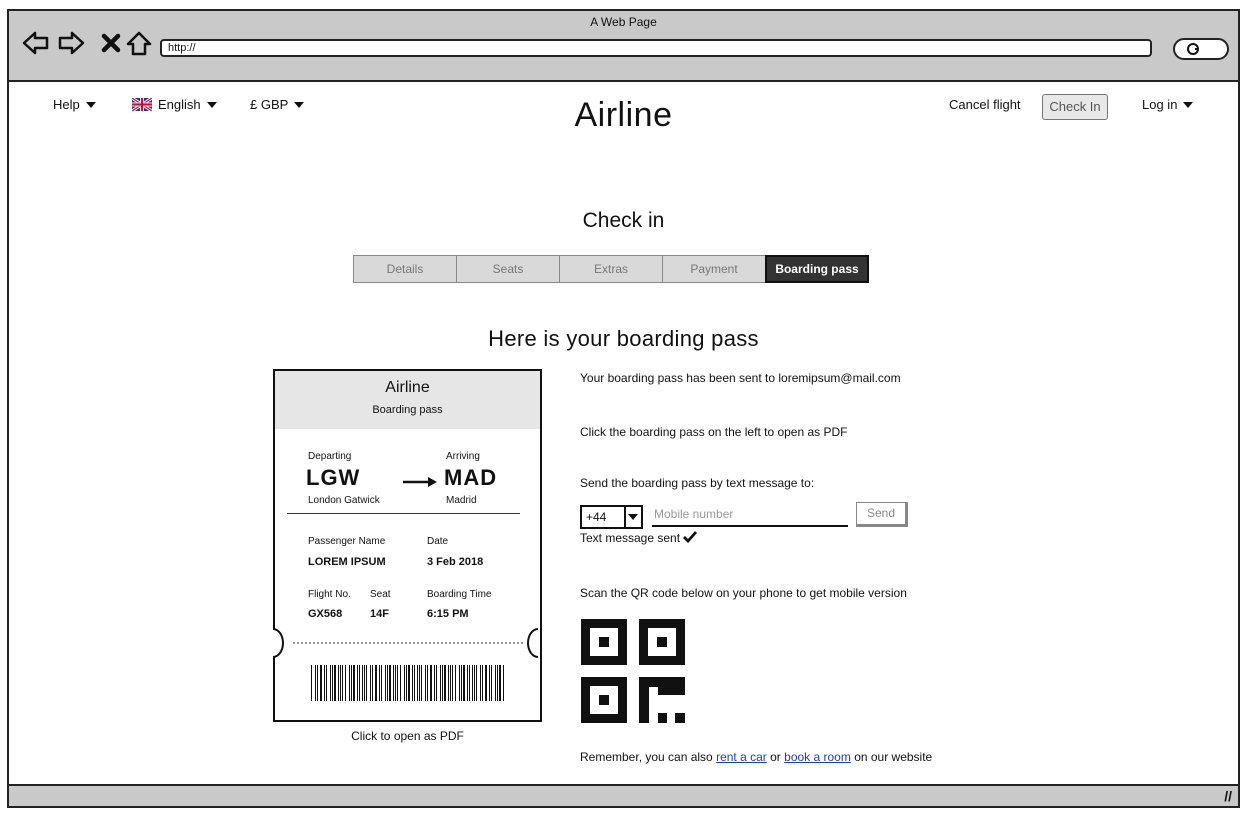  I want to click on login-label: Log in, so click(1160, 104).